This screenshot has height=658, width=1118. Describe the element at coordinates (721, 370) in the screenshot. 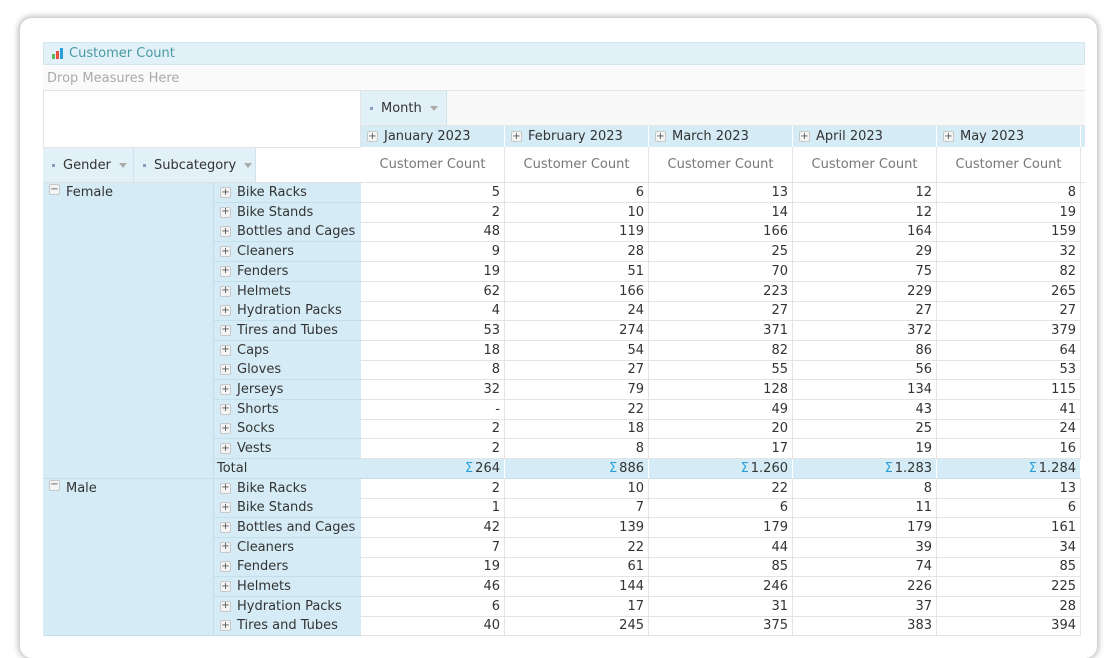

I see `value-cell: 55` at that location.